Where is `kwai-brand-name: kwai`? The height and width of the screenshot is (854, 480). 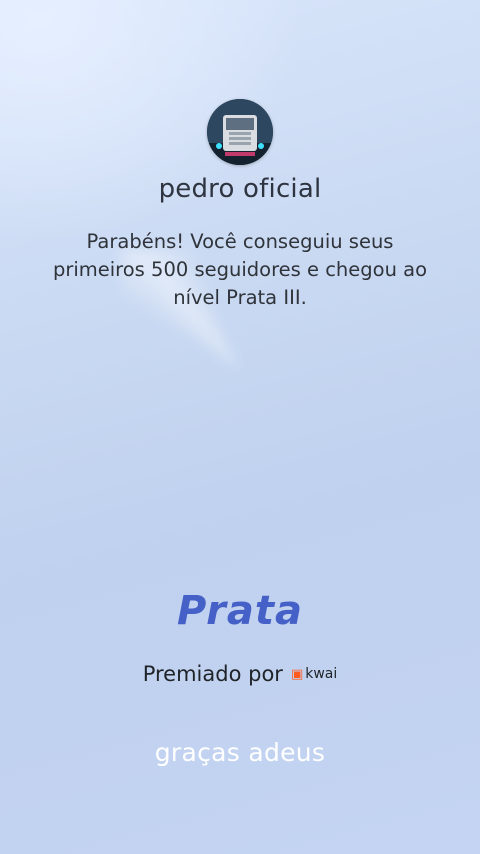 kwai-brand-name: kwai is located at coordinates (321, 674).